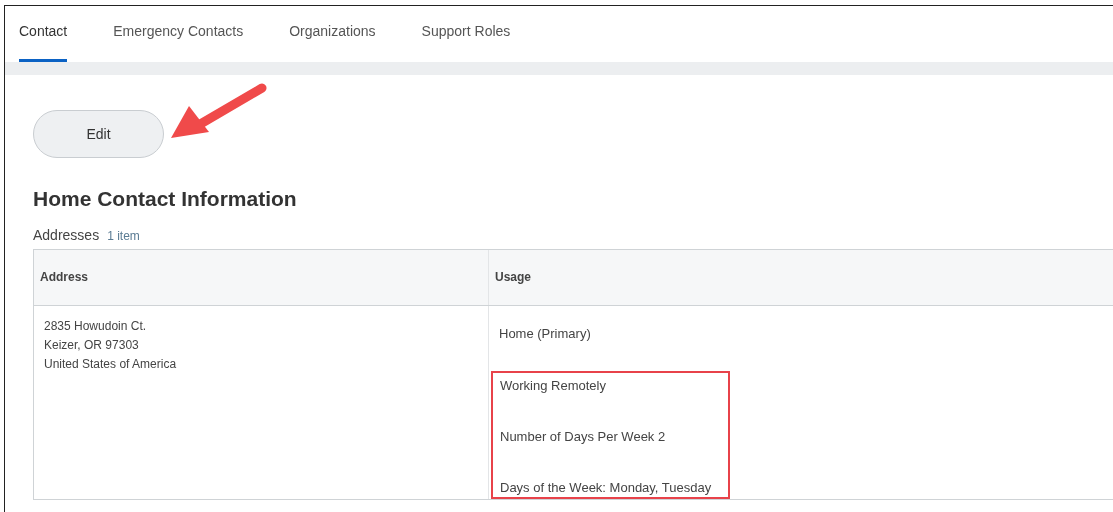 The width and height of the screenshot is (1113, 512). What do you see at coordinates (66, 235) in the screenshot?
I see `addresses-label: Addresses` at bounding box center [66, 235].